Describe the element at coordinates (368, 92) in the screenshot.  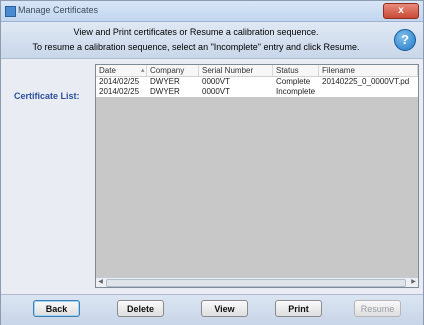
I see `cell-filename` at that location.